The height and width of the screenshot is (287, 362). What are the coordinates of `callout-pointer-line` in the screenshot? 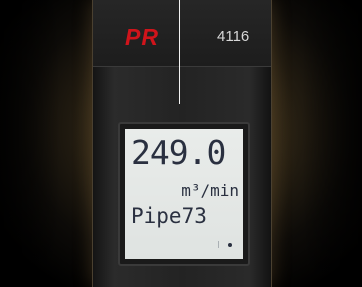 It's located at (179, 52).